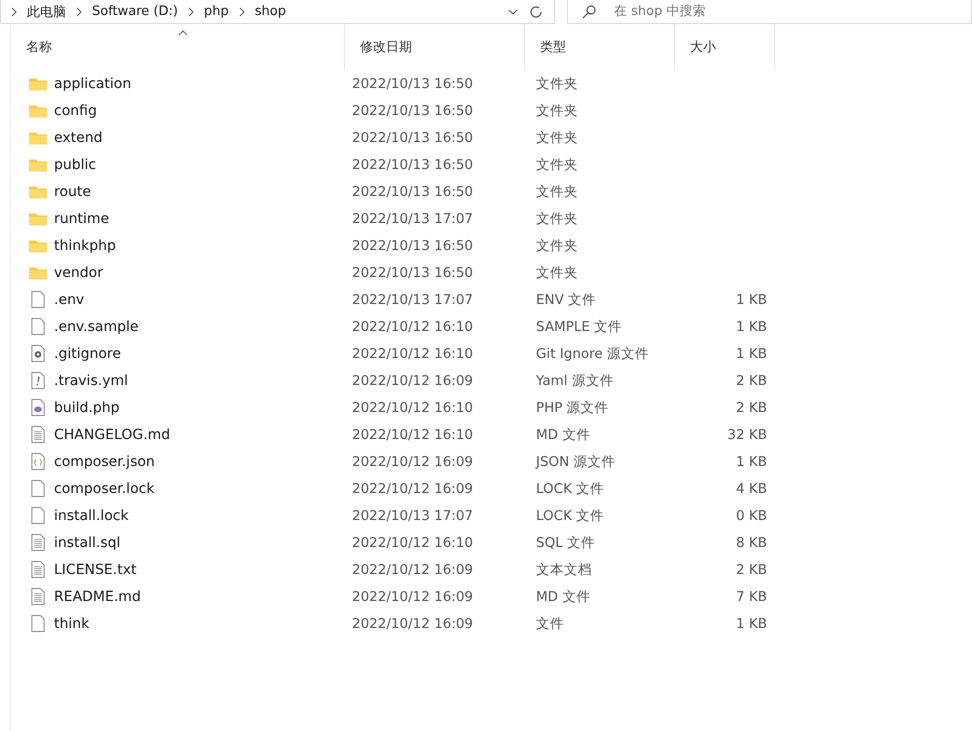  Describe the element at coordinates (96, 326) in the screenshot. I see `file-name: .env.sample` at that location.